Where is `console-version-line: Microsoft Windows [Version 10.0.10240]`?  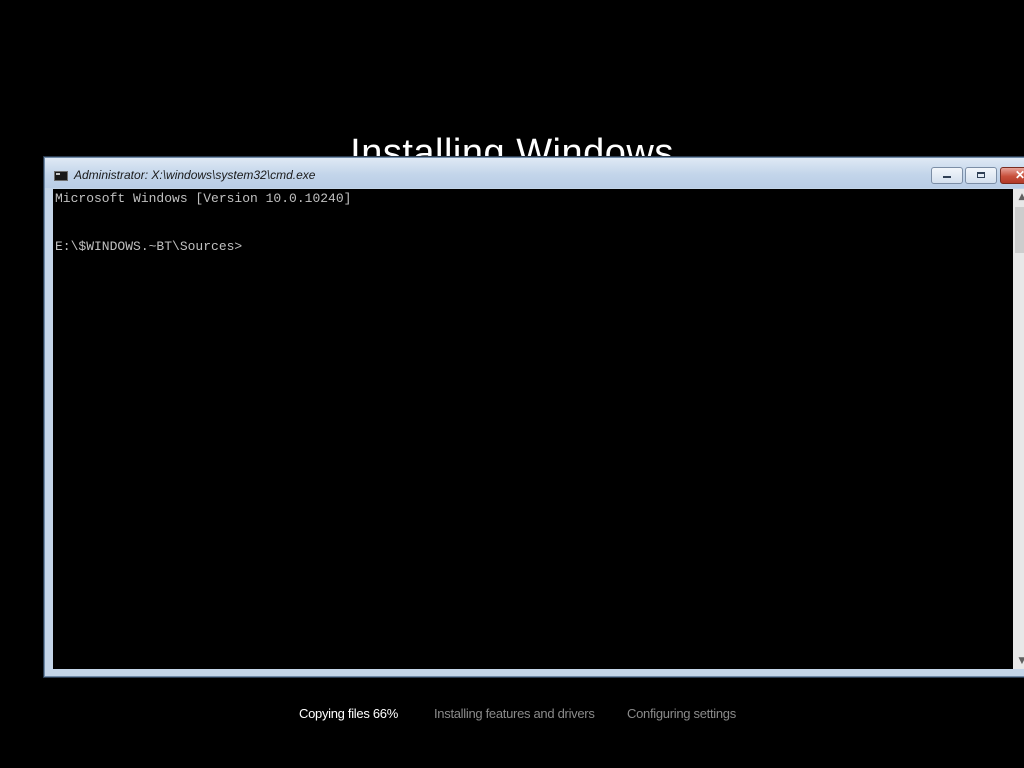 console-version-line: Microsoft Windows [Version 10.0.10240] is located at coordinates (203, 198).